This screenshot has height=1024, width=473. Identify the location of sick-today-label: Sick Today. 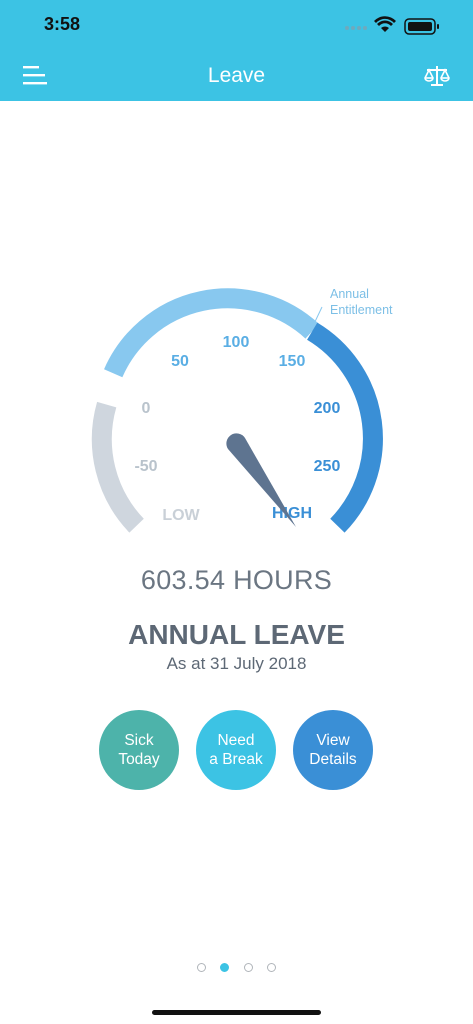
(139, 750).